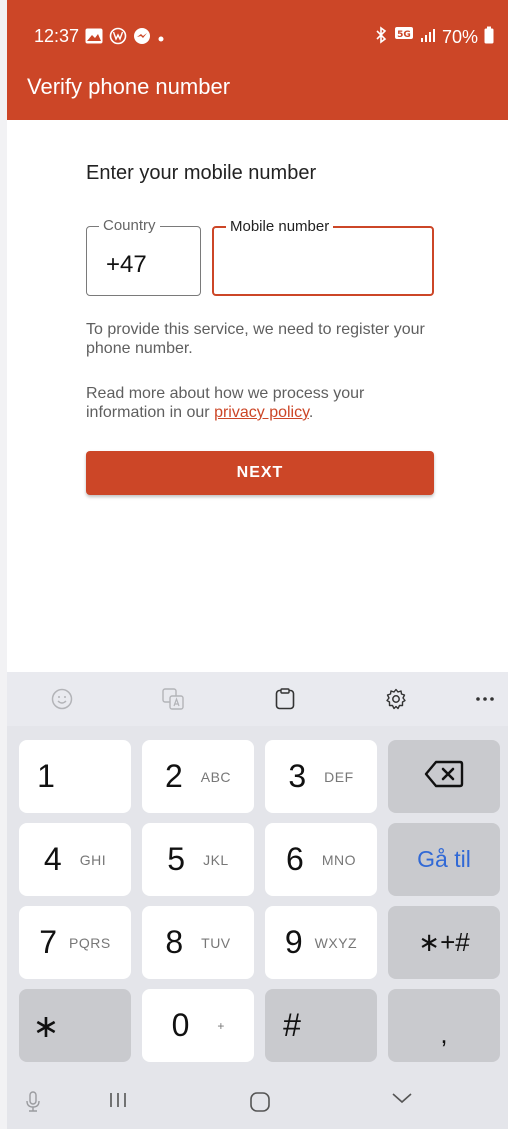 This screenshot has width=508, height=1129. What do you see at coordinates (396, 699) in the screenshot?
I see `settings-icon` at bounding box center [396, 699].